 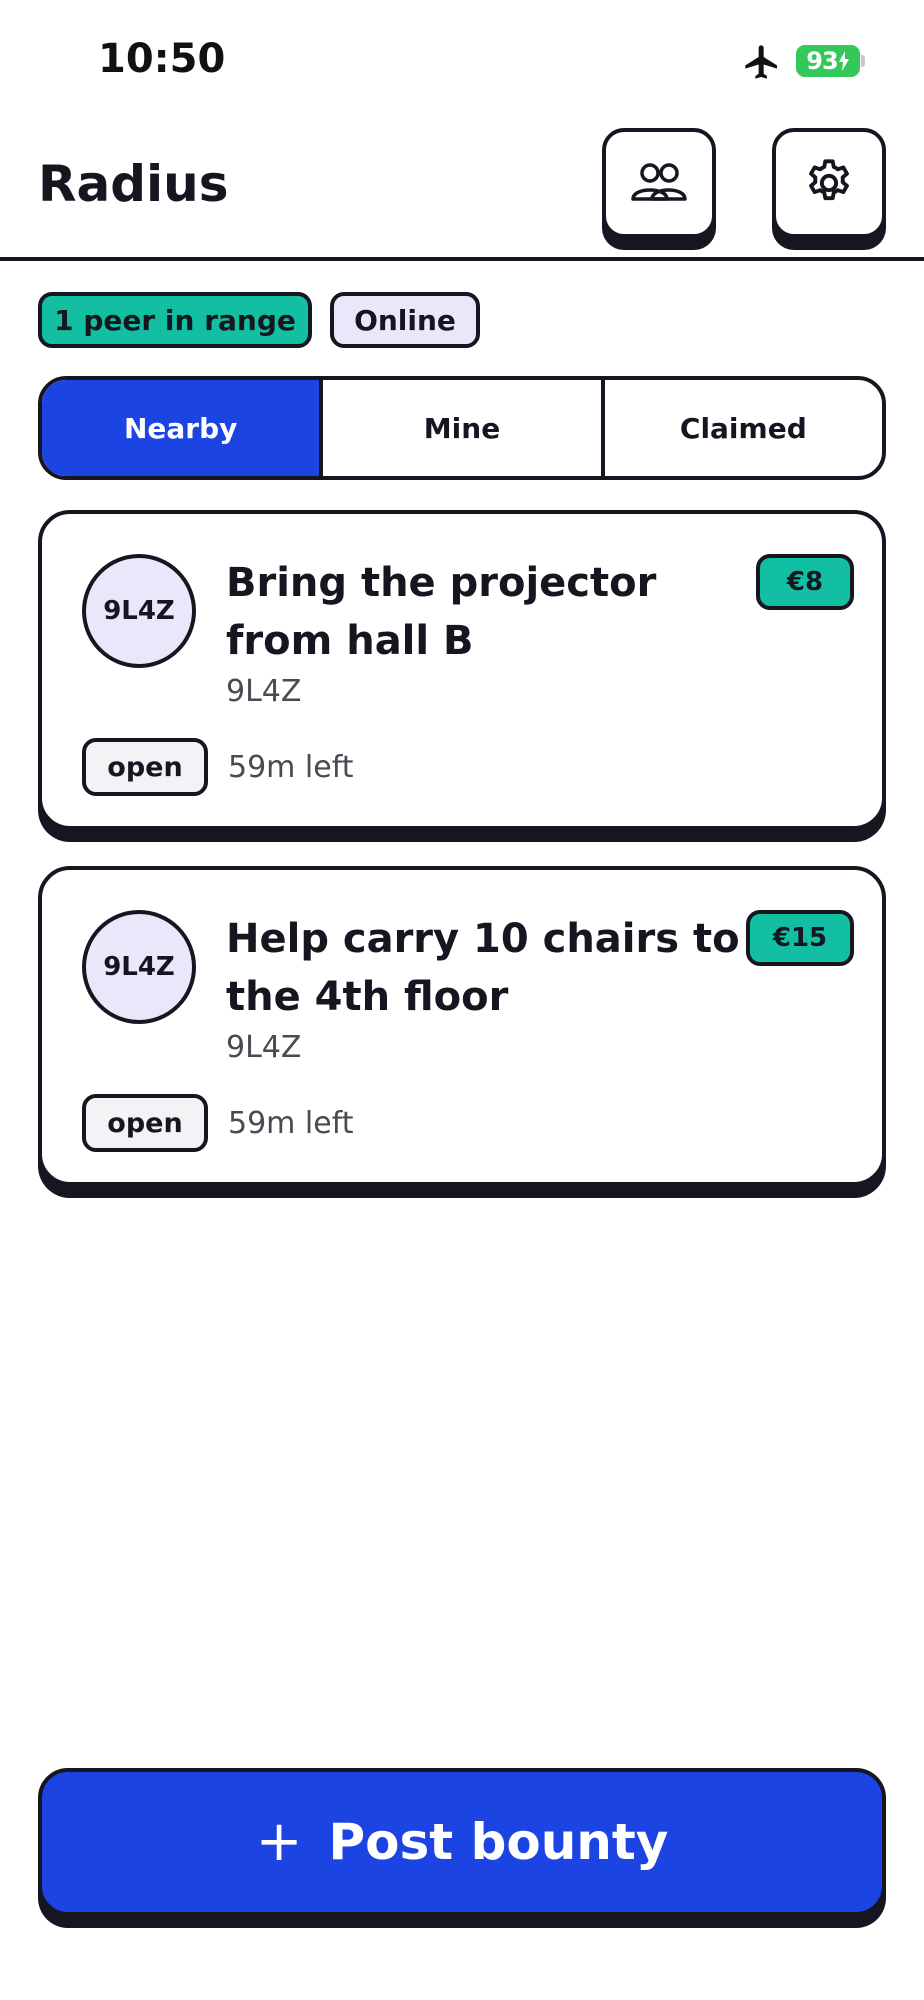 I want to click on header-divider, so click(x=462, y=259).